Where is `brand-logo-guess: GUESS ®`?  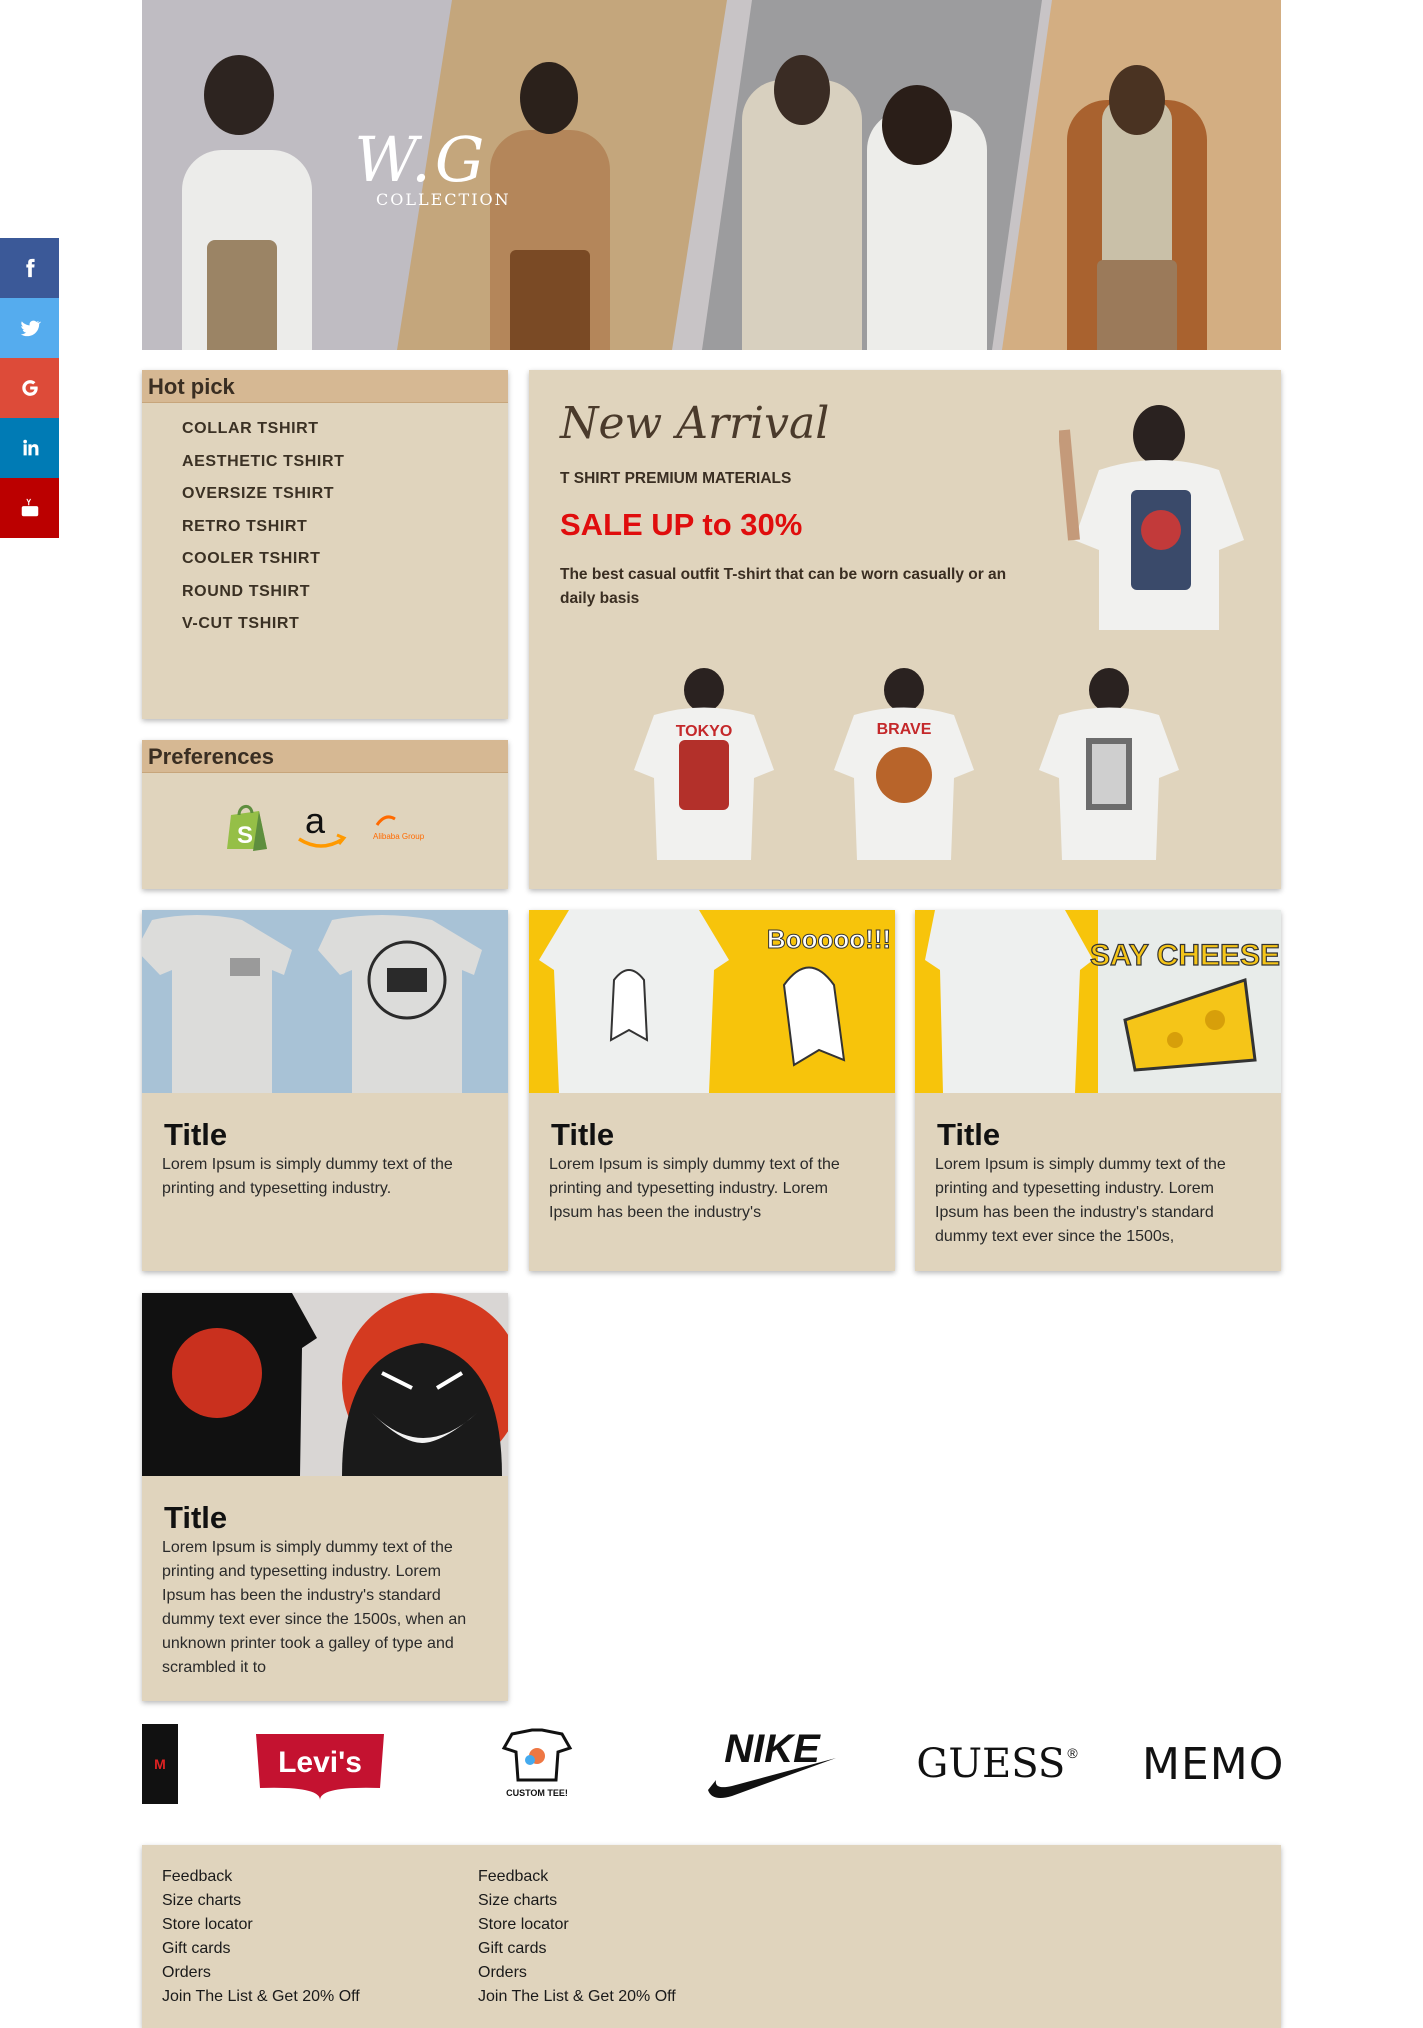
brand-logo-guess: GUESS ® is located at coordinates (997, 1764).